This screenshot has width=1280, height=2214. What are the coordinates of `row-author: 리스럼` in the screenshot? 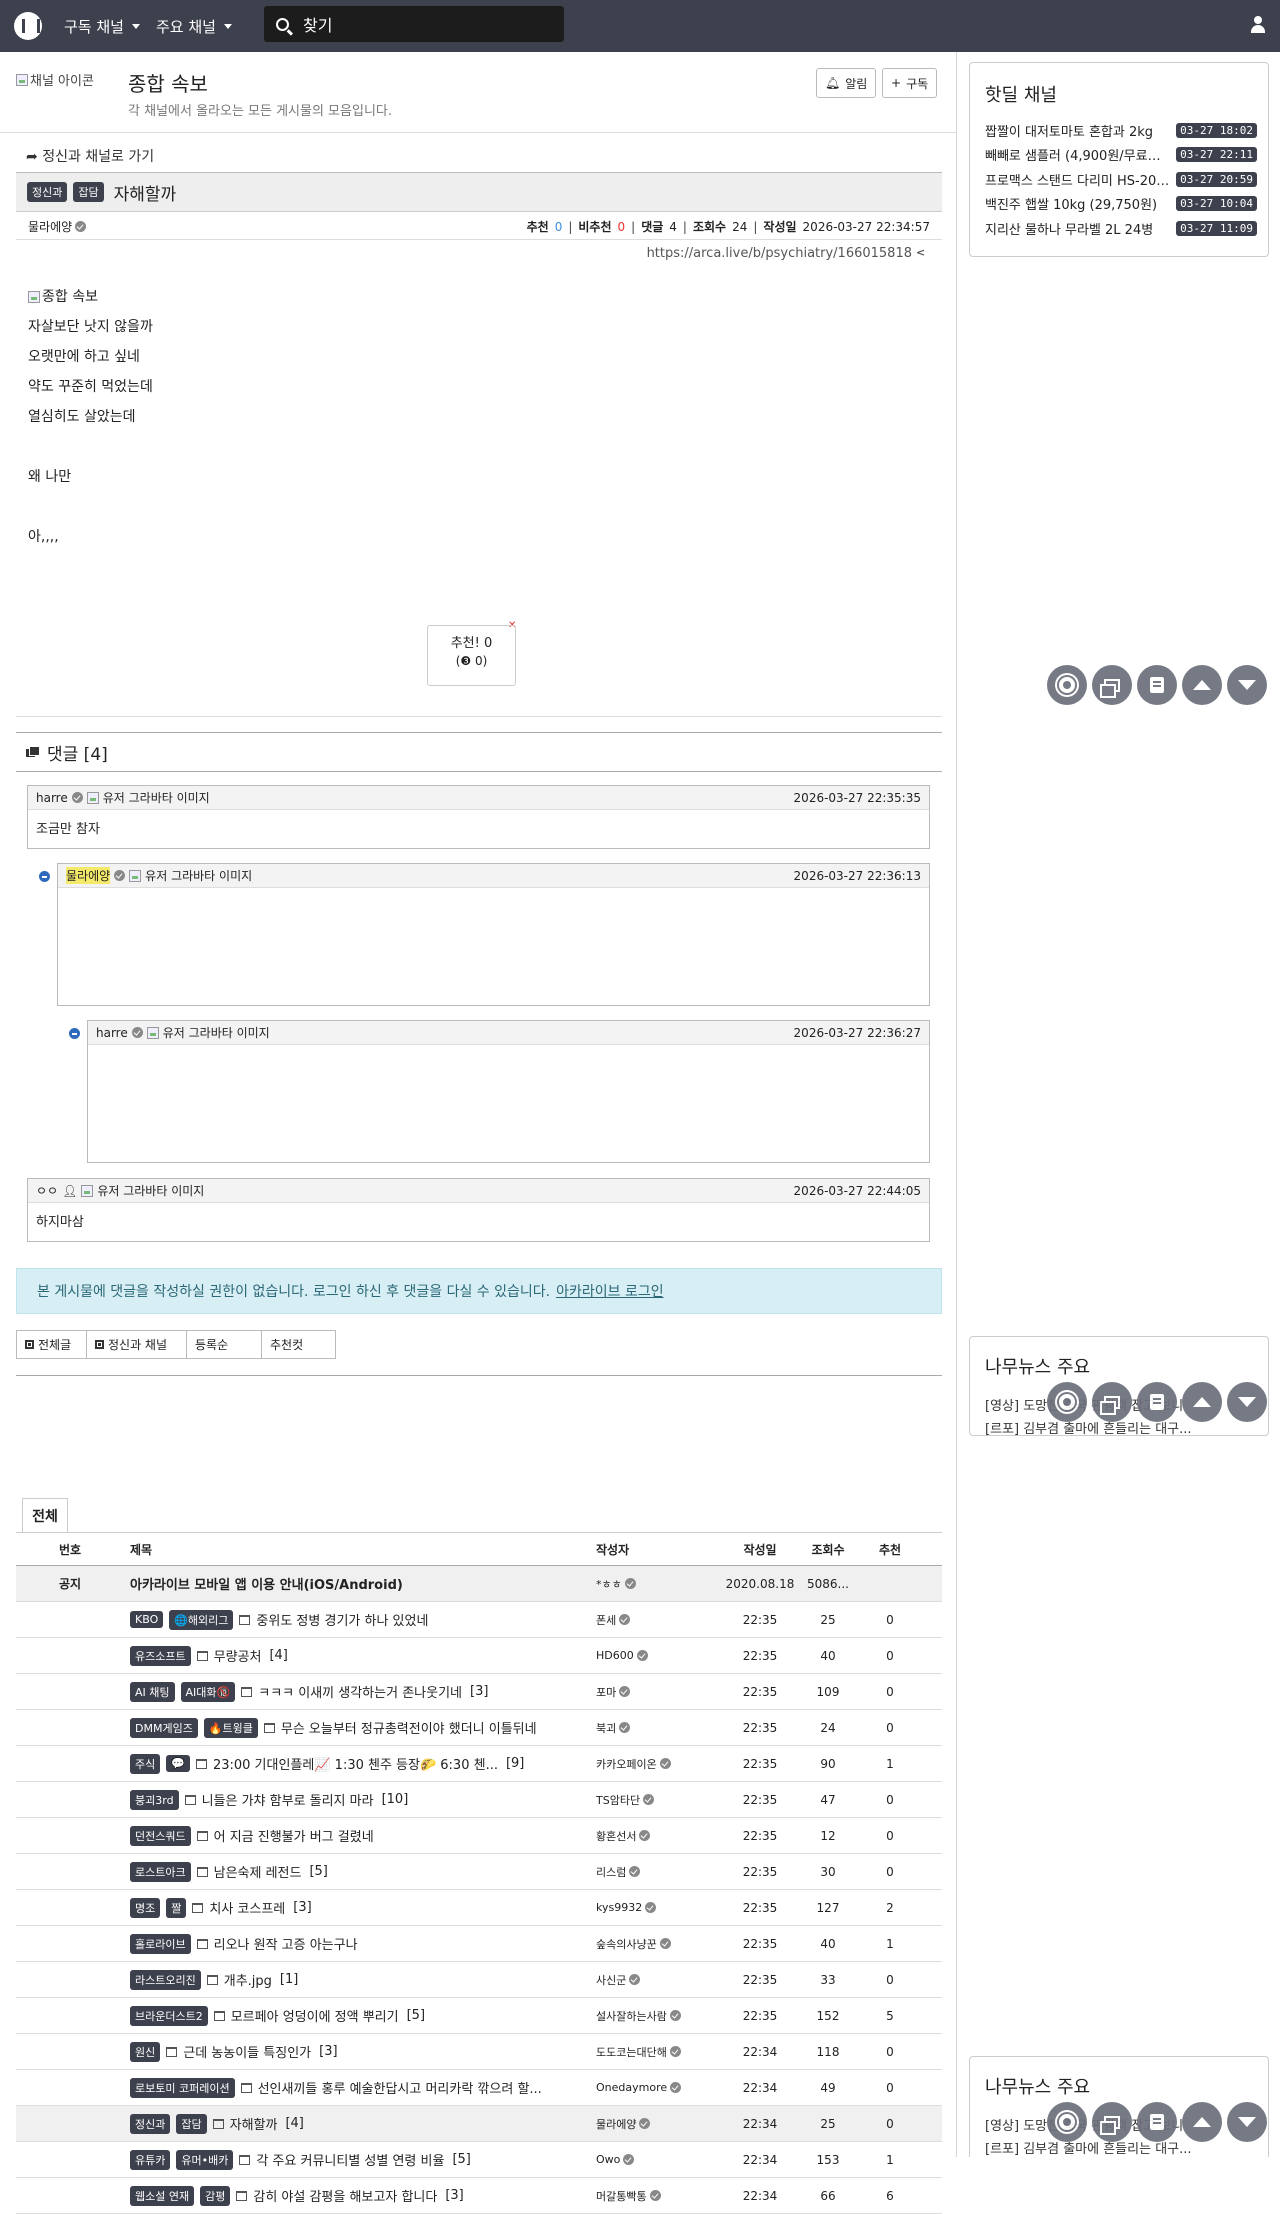 It's located at (660, 1872).